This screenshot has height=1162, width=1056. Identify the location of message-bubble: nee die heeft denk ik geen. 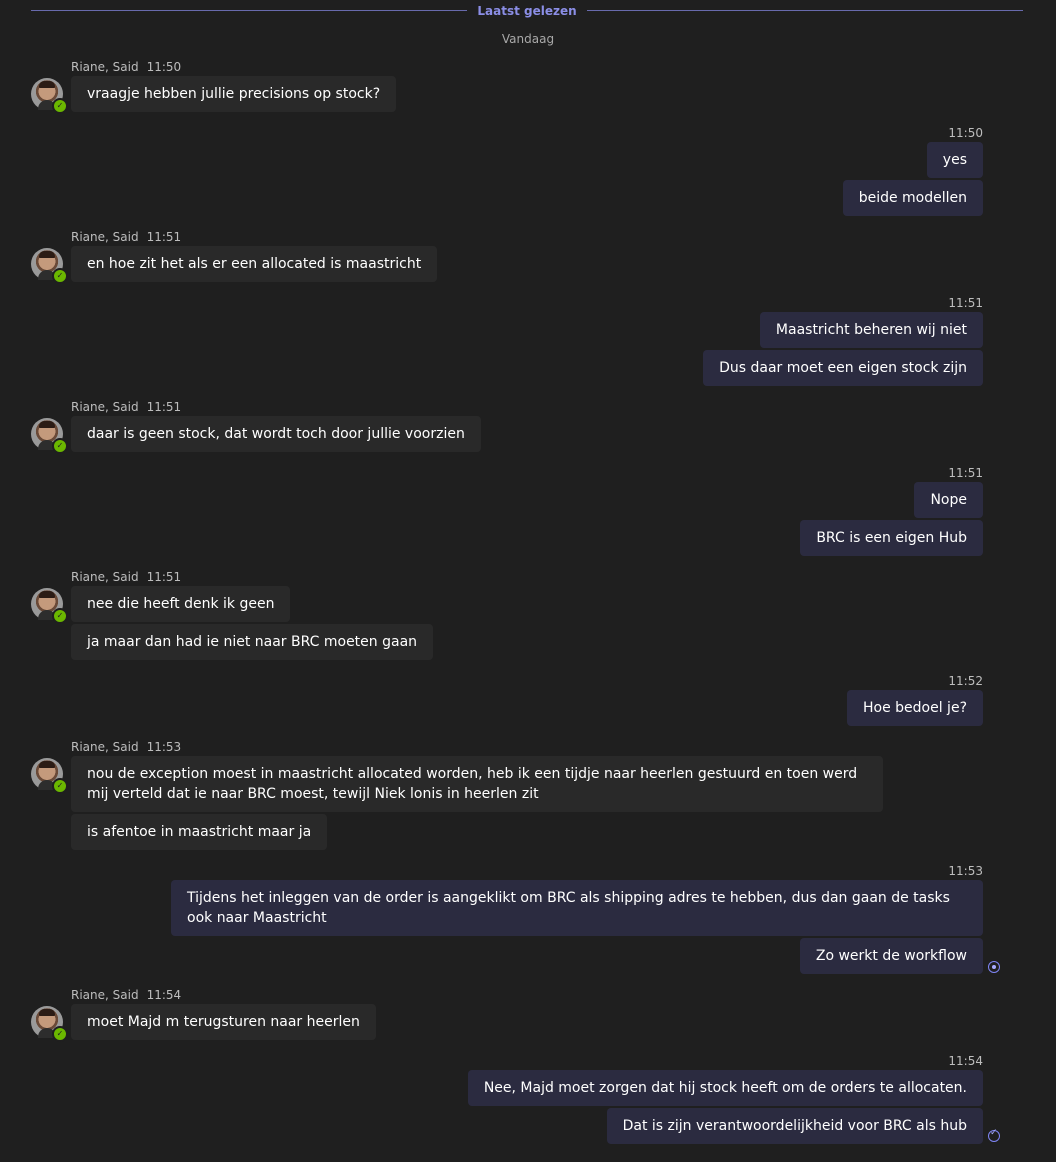
(181, 604).